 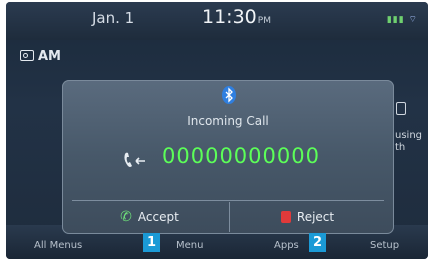 What do you see at coordinates (402, 20) in the screenshot?
I see `signal-icons: ▮▮▮ ⌔` at bounding box center [402, 20].